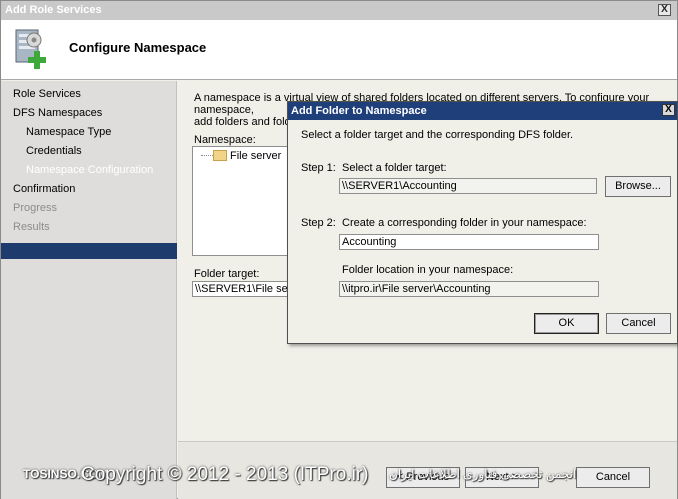  I want to click on window-close-button: X, so click(664, 10).